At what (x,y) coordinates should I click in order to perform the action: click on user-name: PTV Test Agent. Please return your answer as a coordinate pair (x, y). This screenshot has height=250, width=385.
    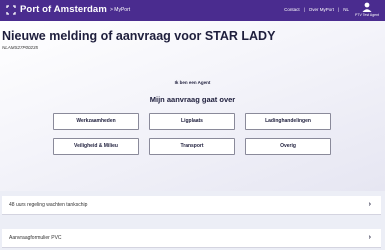
    Looking at the image, I should click on (367, 15).